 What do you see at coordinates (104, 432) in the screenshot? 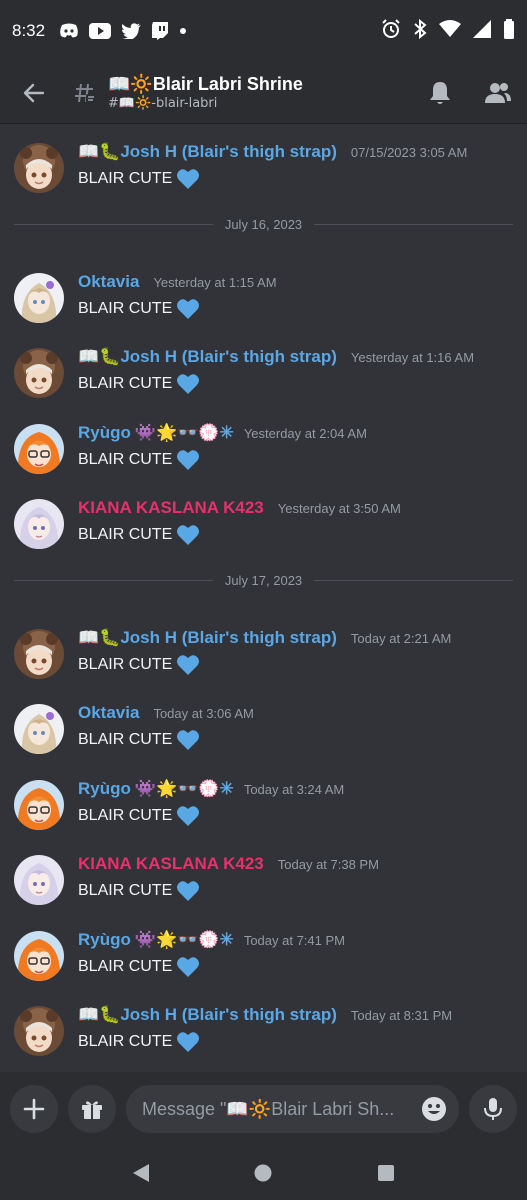
I see `author-label: Ryùgo` at bounding box center [104, 432].